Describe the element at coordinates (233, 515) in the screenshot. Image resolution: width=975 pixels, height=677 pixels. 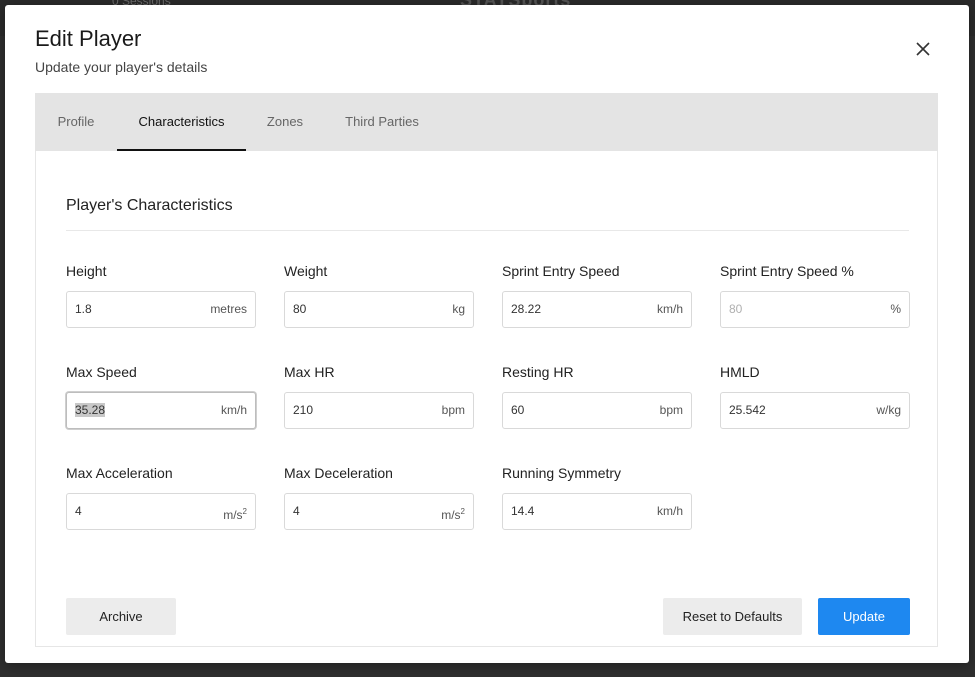
I see `max-acceleration-unit-base: m/s` at that location.